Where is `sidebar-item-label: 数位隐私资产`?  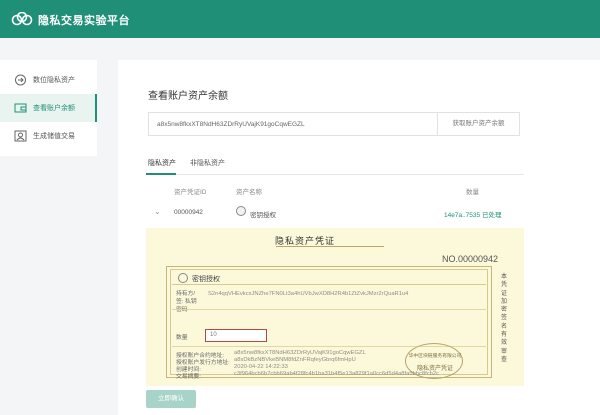
sidebar-item-label: 数位隐私资产 is located at coordinates (54, 80).